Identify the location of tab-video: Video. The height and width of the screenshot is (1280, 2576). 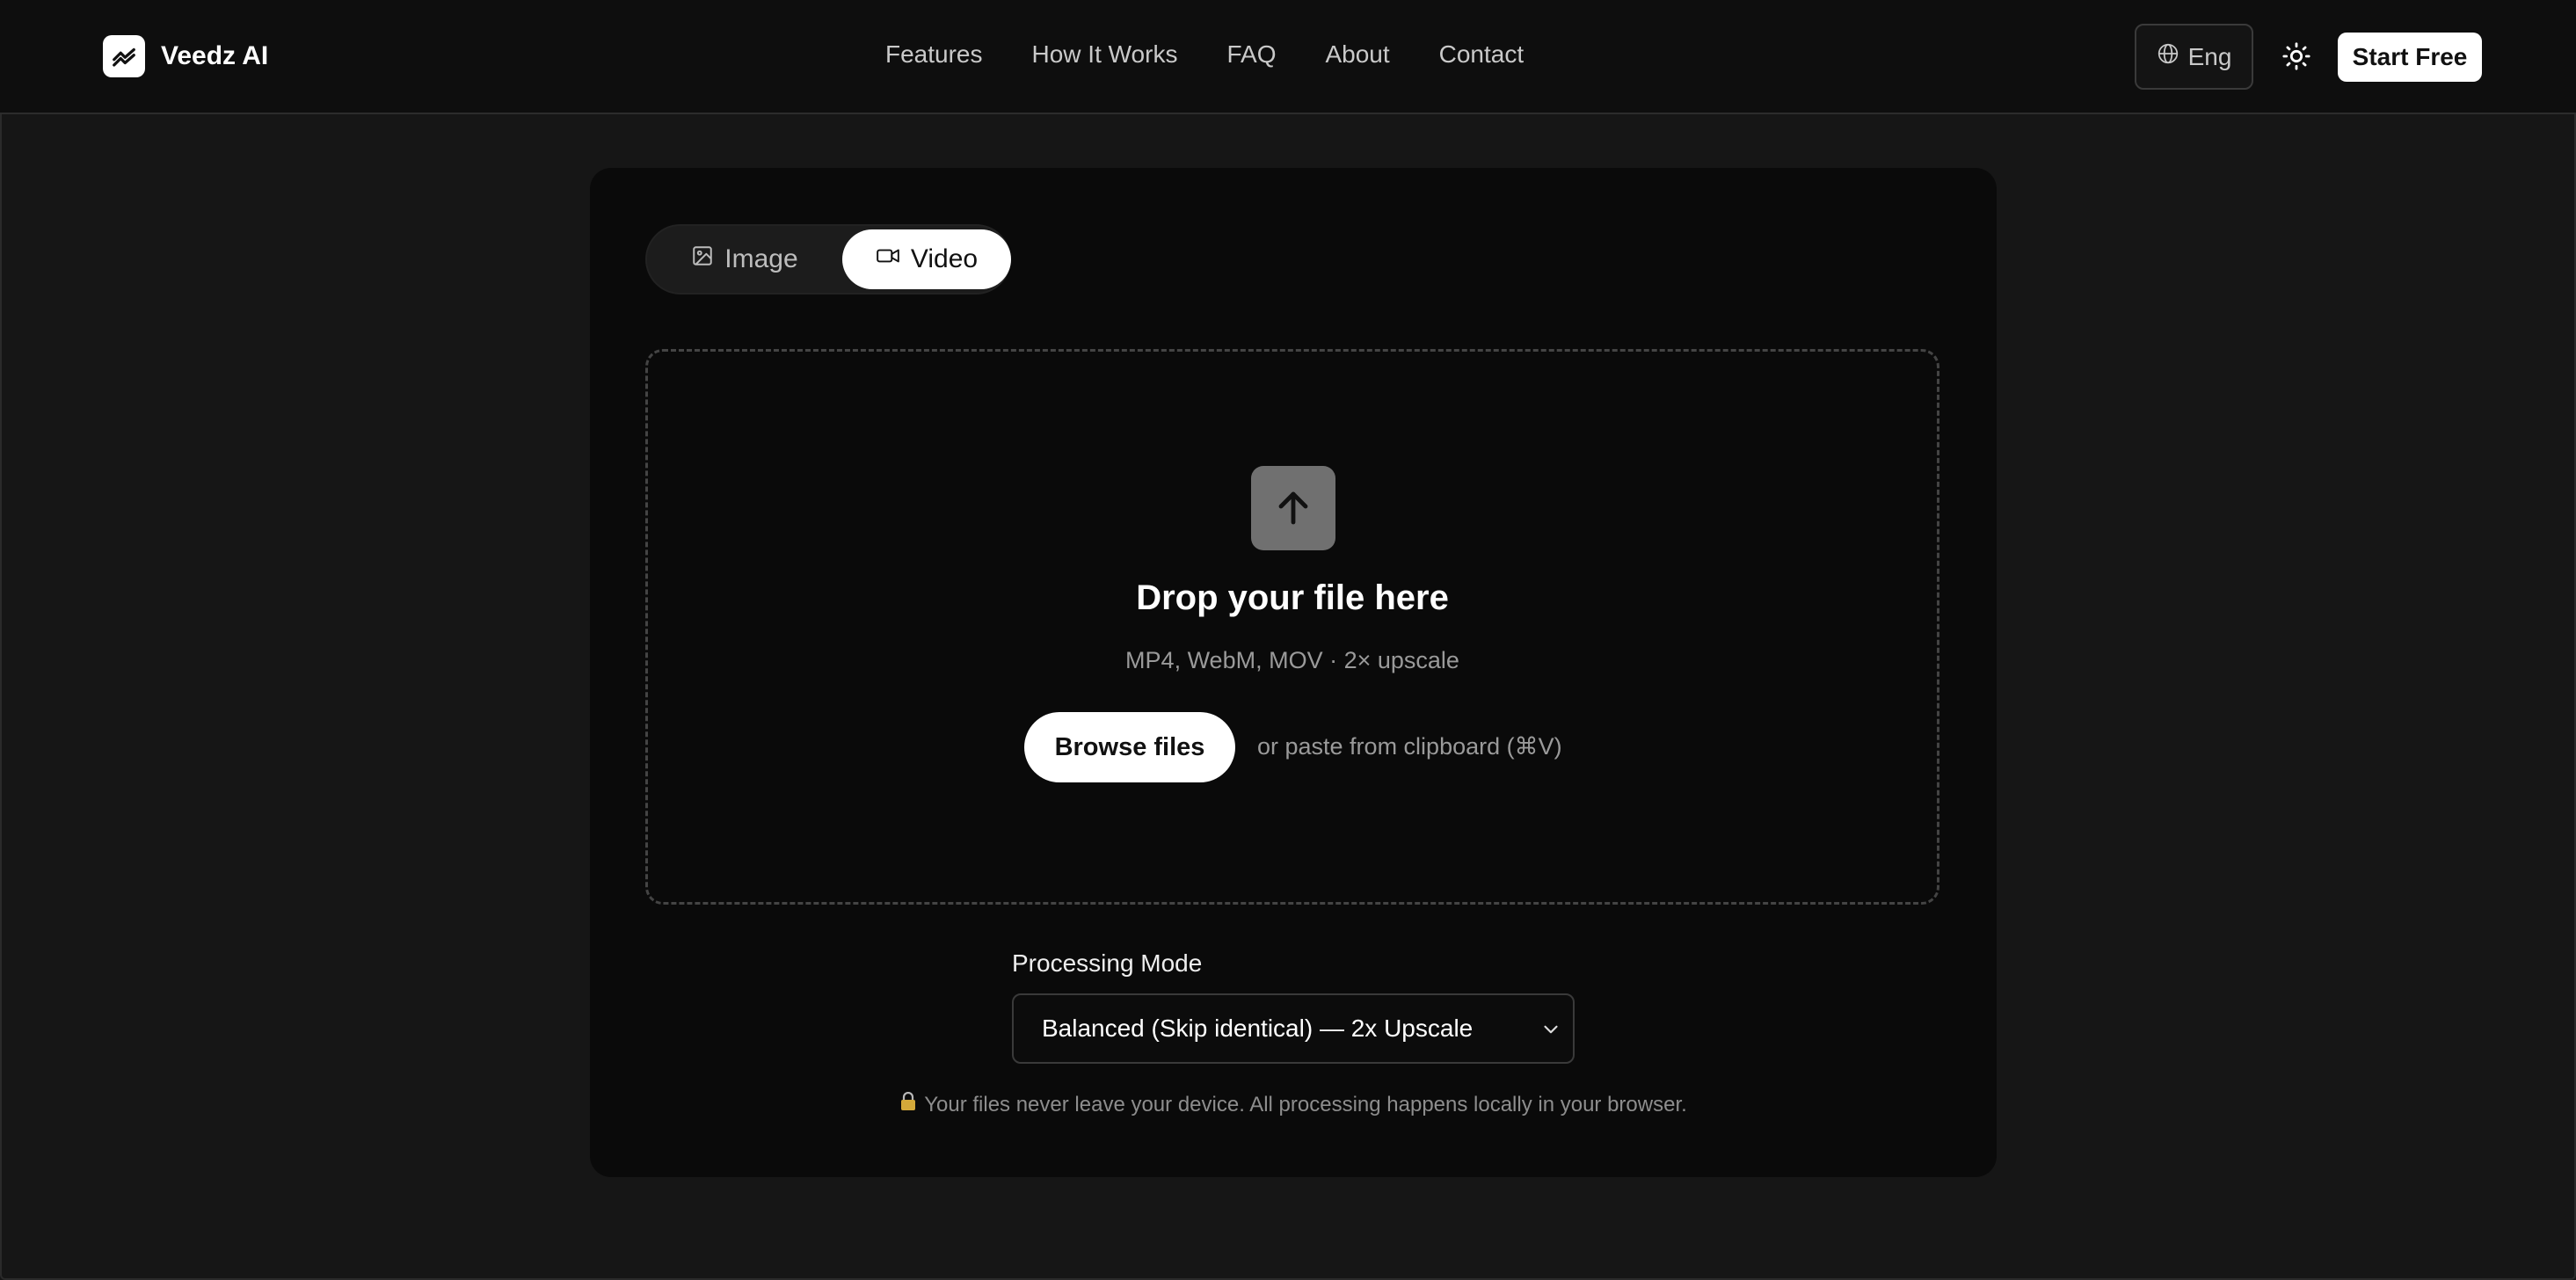
(926, 259).